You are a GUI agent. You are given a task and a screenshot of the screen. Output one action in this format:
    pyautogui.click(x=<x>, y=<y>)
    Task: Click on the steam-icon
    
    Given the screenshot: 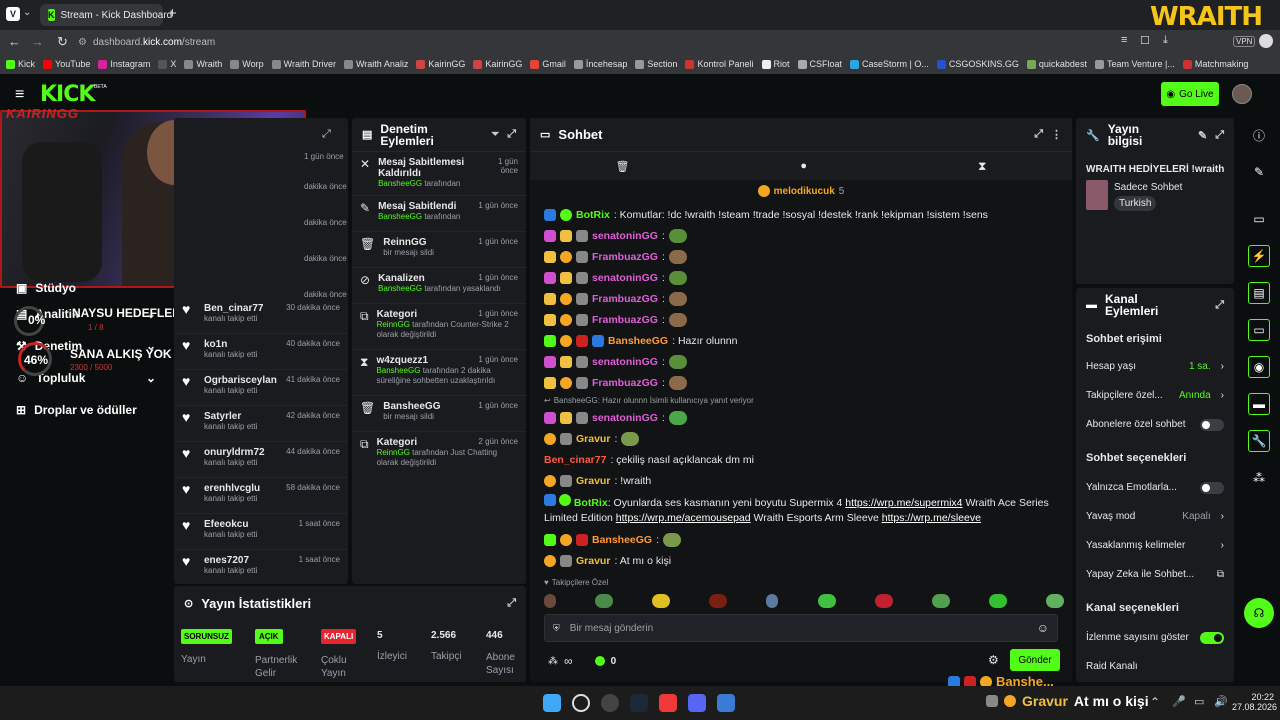 What is the action you would take?
    pyautogui.click(x=639, y=703)
    